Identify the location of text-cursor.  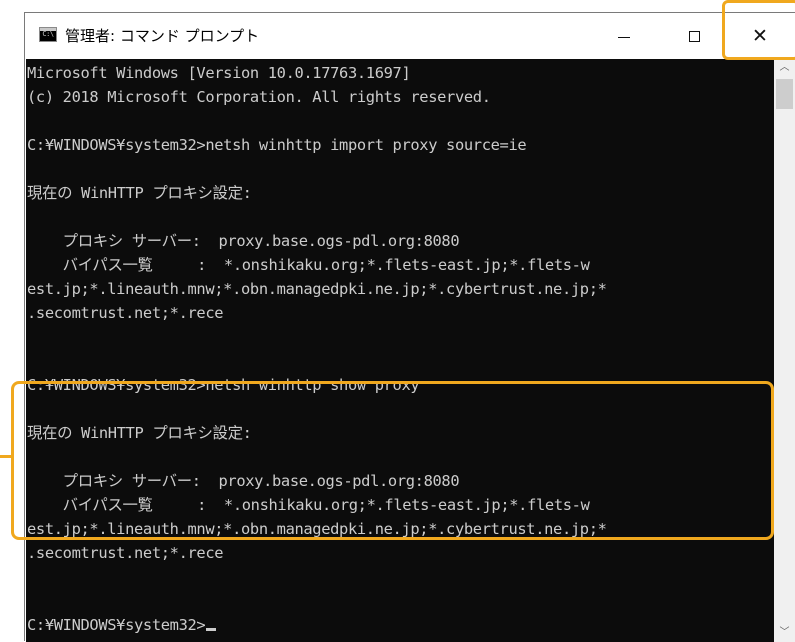
(211, 629).